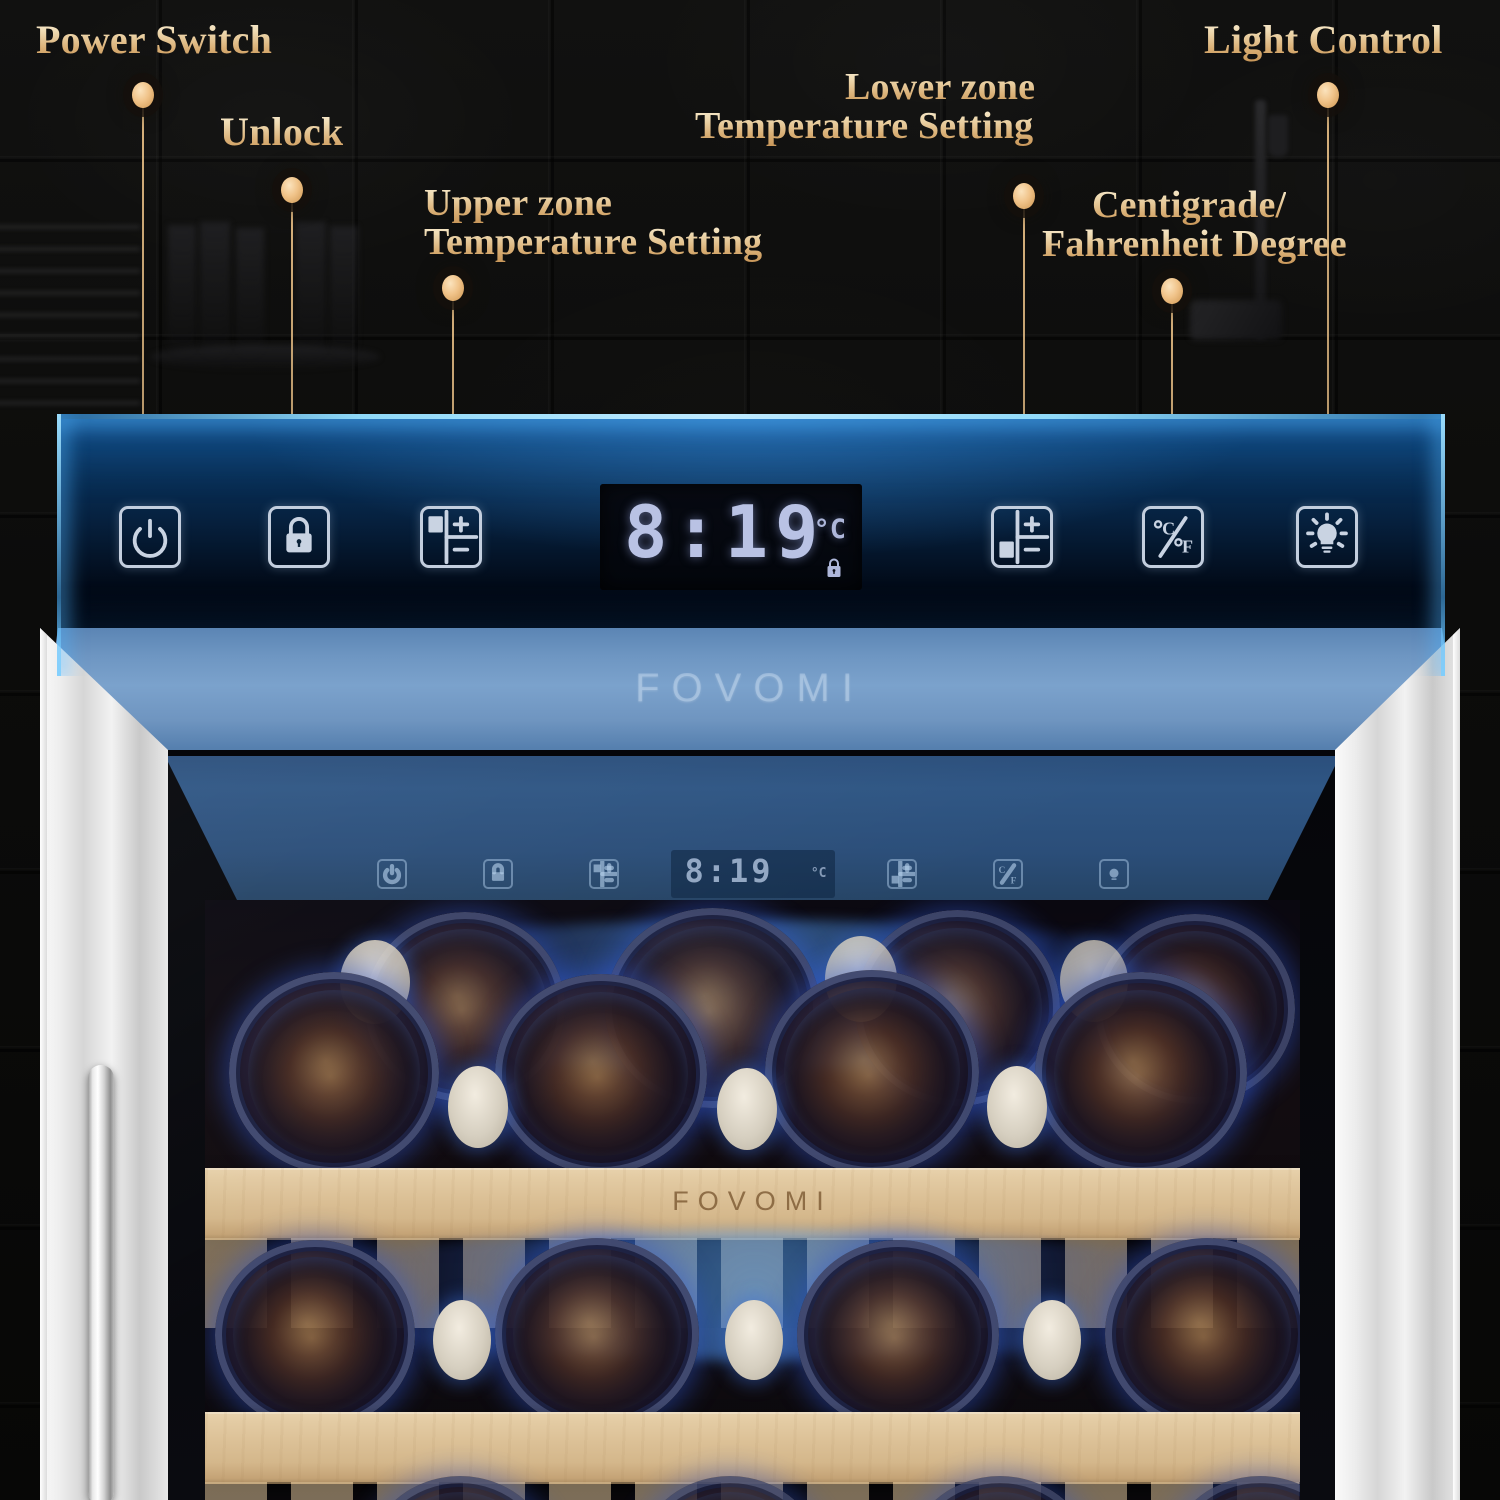 This screenshot has height=1500, width=1500. I want to click on dish-rack-silhouette, so click(70, 315).